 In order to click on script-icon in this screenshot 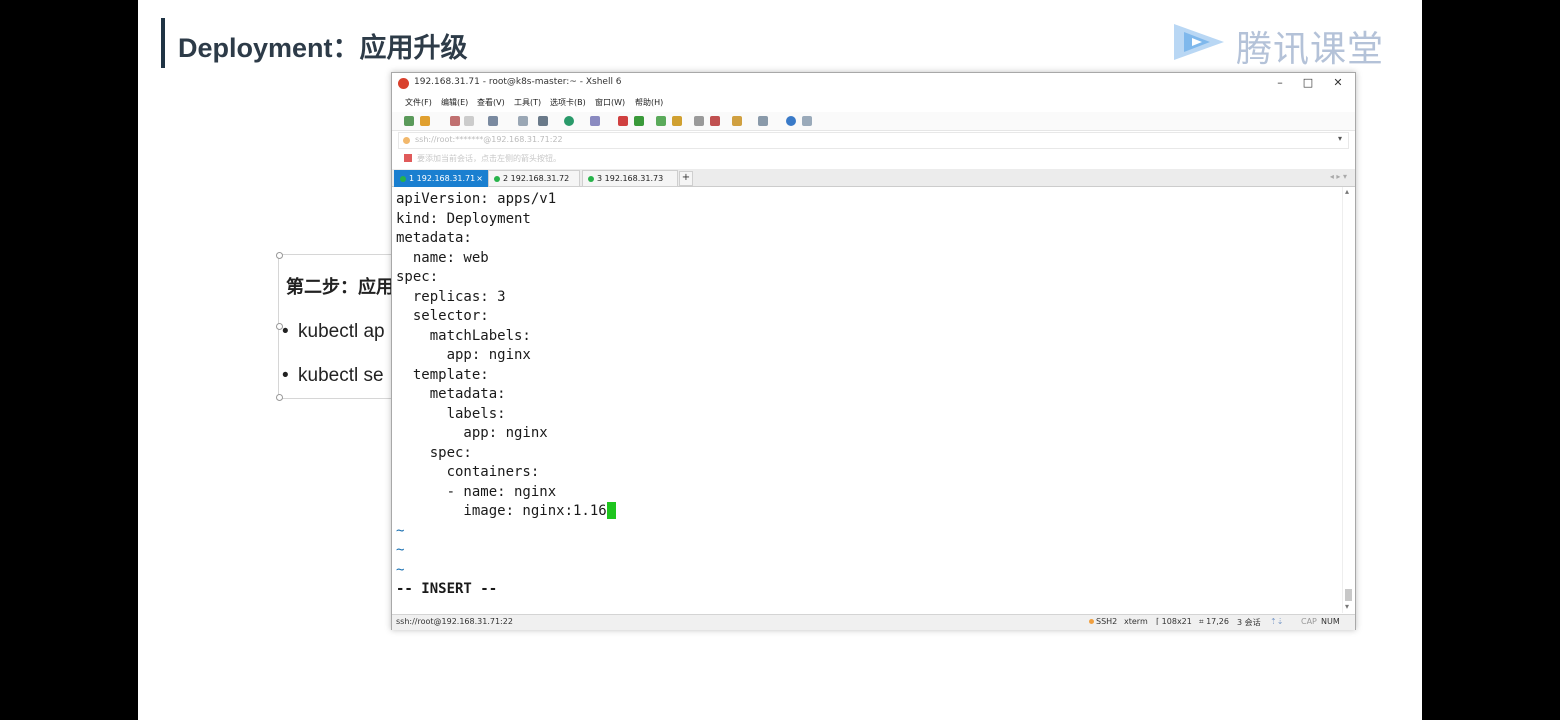, I will do `click(737, 121)`.